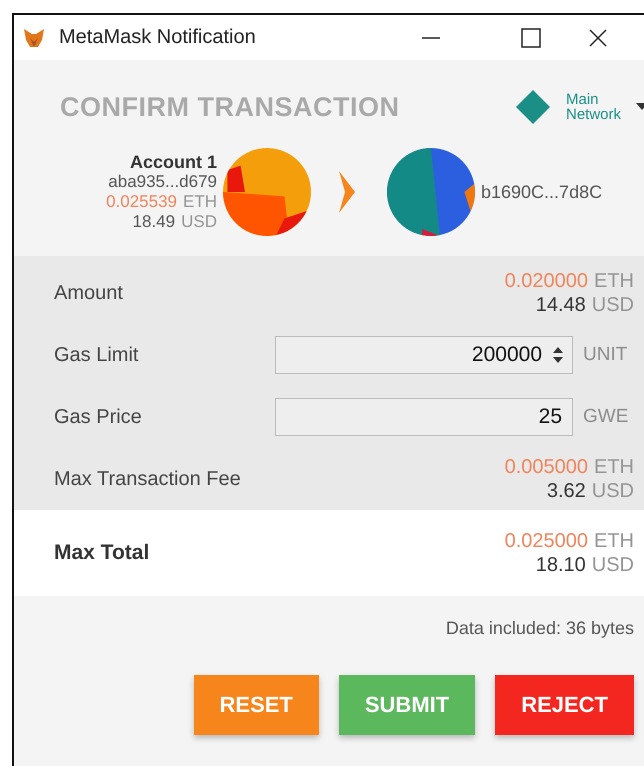 This screenshot has height=766, width=644. I want to click on account-name: Account 1, so click(173, 162).